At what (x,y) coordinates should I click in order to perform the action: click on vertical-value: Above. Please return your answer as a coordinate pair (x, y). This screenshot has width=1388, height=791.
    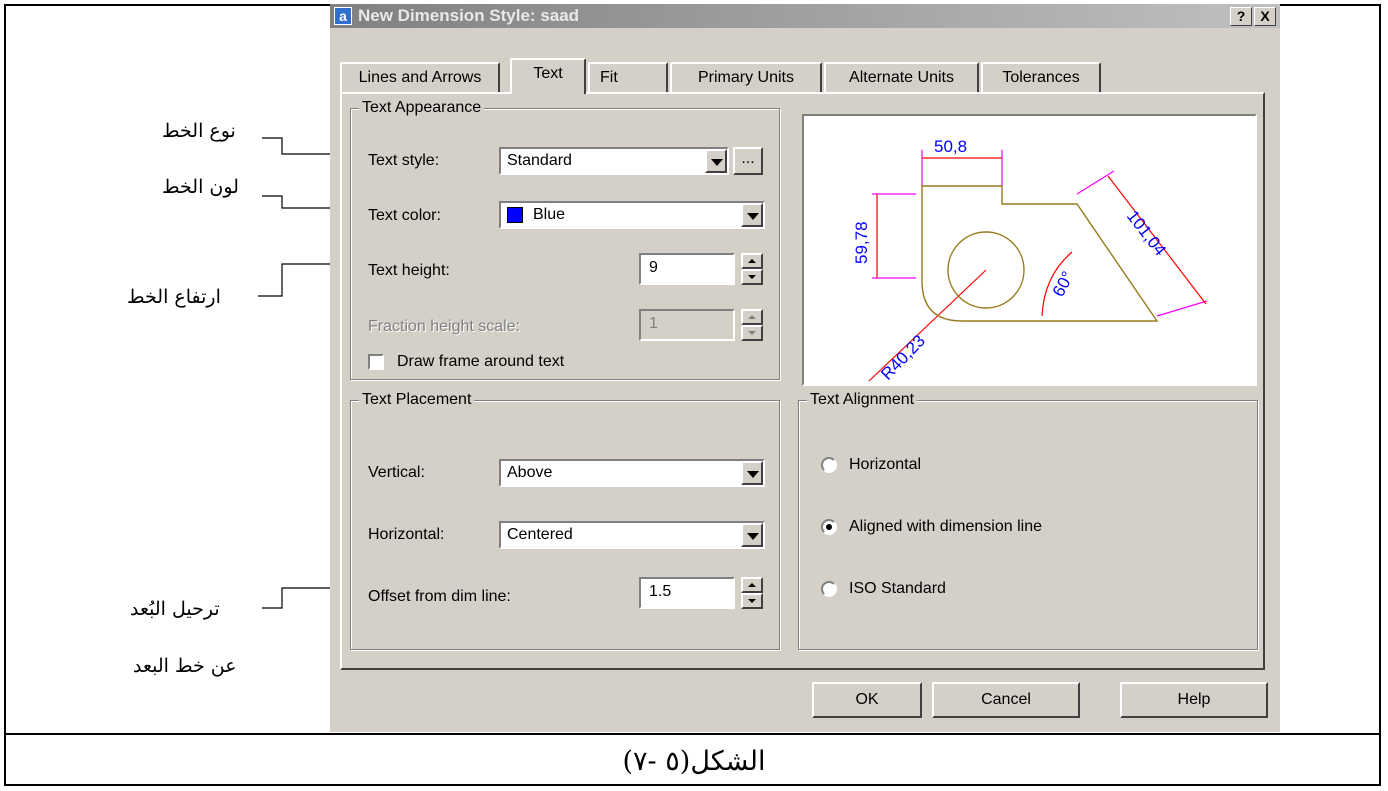
    Looking at the image, I should click on (530, 472).